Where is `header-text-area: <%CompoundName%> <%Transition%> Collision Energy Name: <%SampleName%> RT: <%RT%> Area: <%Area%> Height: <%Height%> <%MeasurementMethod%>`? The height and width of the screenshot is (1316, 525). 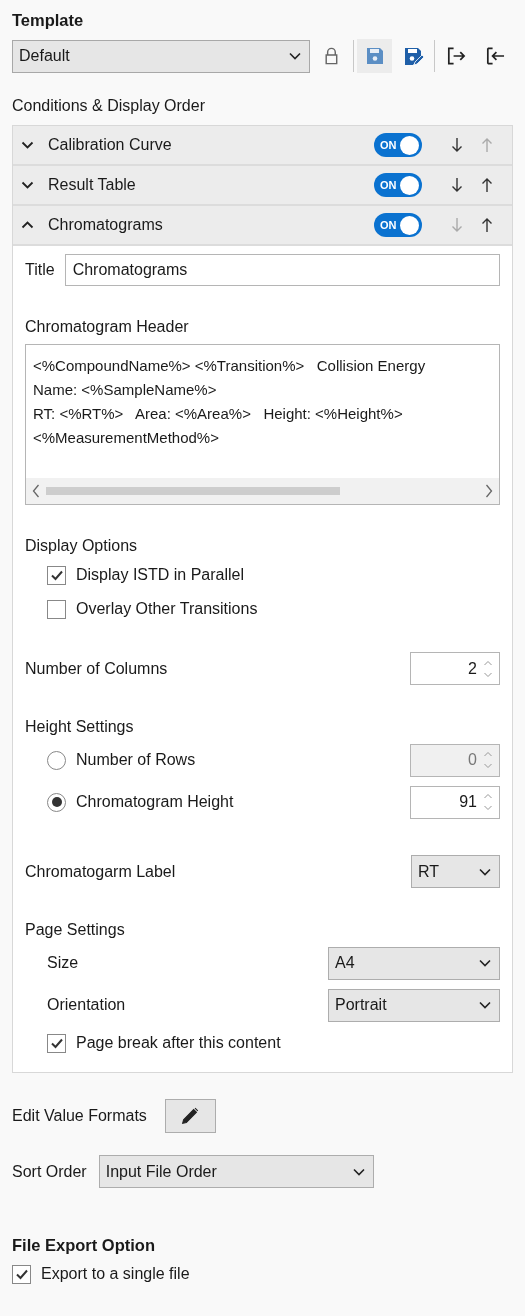
header-text-area: <%CompoundName%> <%Transition%> Collision Energy Name: <%SampleName%> RT: <%RT%> Area: <%Area%> Height: <%Height%> <%MeasurementMethod%> is located at coordinates (262, 424).